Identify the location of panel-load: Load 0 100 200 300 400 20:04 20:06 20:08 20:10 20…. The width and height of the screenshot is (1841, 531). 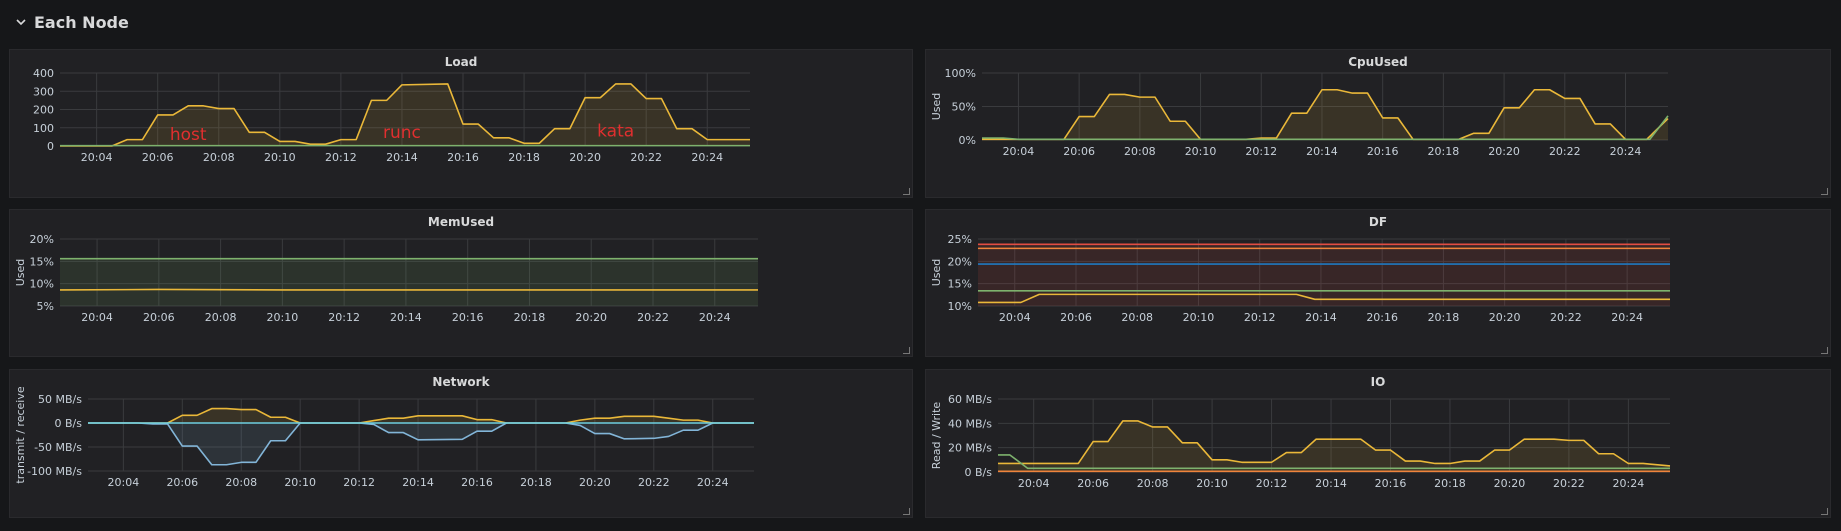
(461, 123).